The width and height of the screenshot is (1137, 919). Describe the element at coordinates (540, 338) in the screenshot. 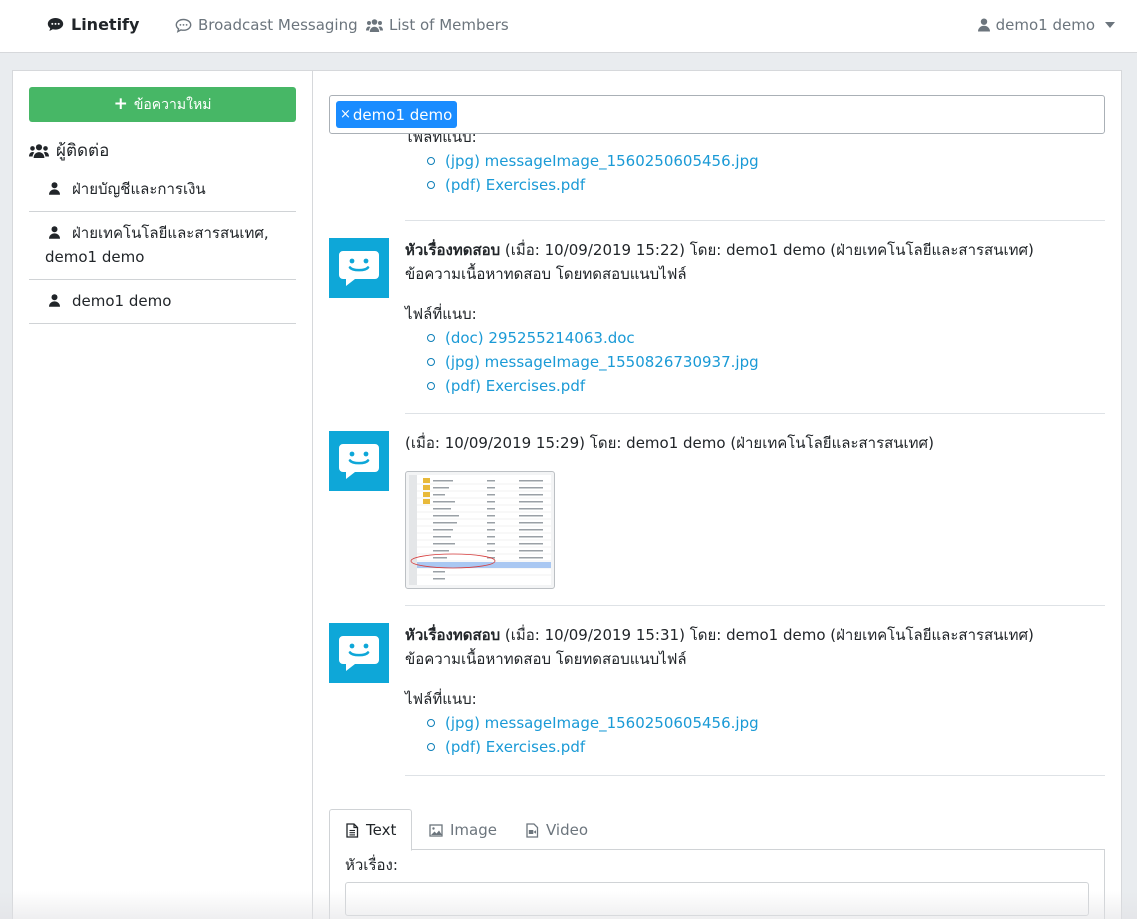

I see `attachment-link: (doc) 295255214063.doc` at that location.